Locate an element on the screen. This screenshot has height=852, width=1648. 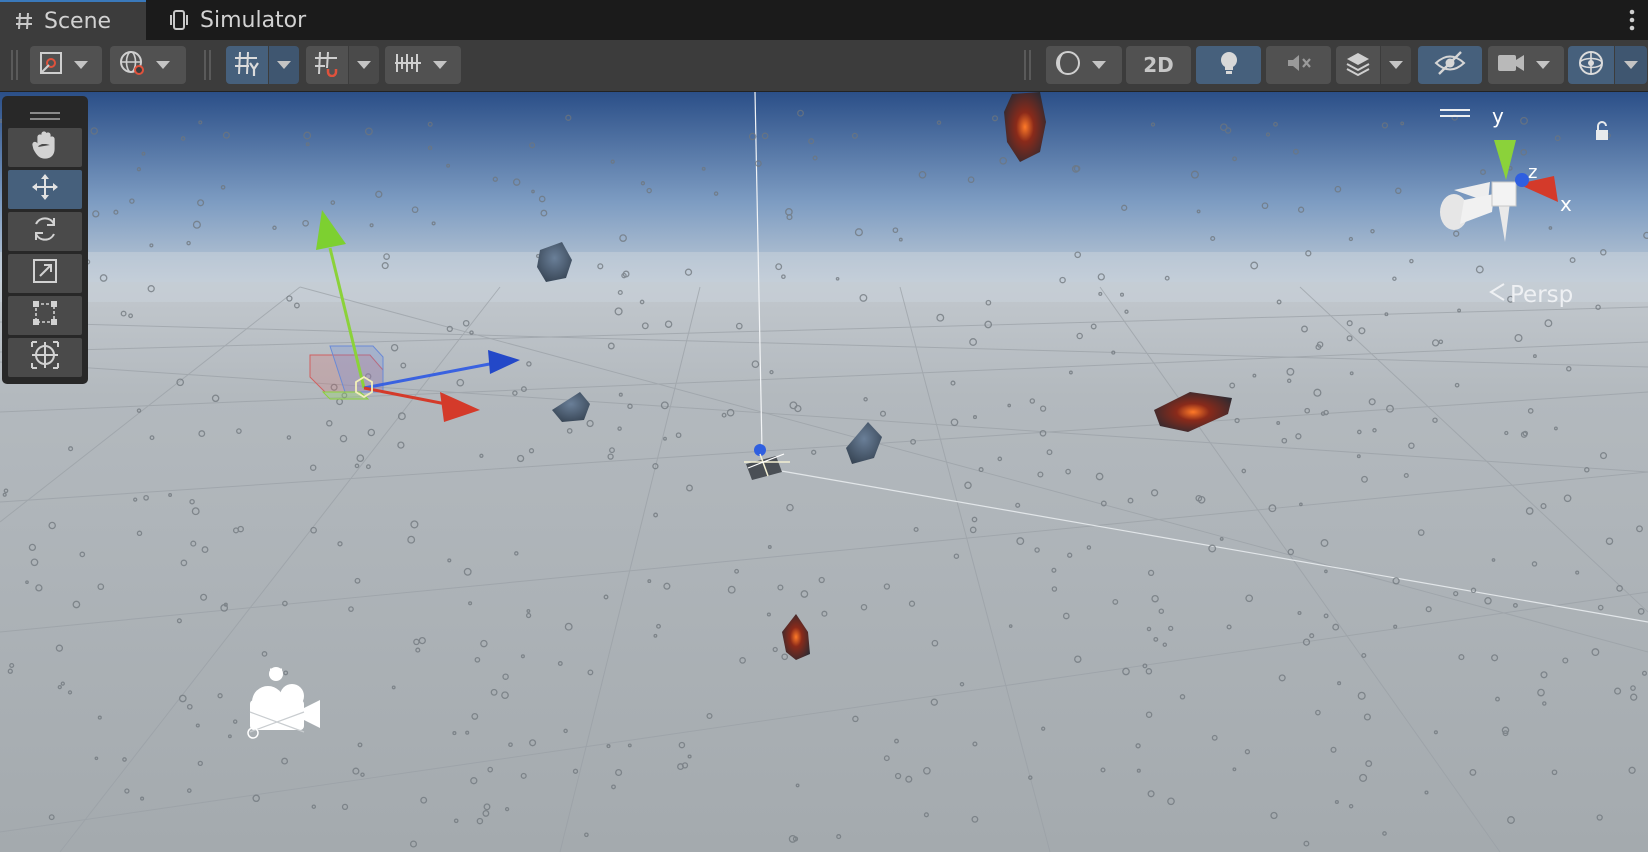
toggle-2d-label: 2D is located at coordinates (1158, 65).